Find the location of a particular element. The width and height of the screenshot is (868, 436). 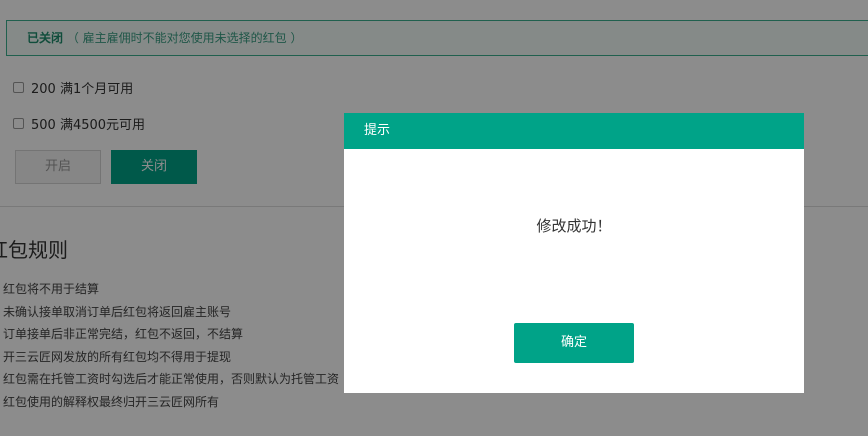

dialog-header: 提示 is located at coordinates (574, 131).